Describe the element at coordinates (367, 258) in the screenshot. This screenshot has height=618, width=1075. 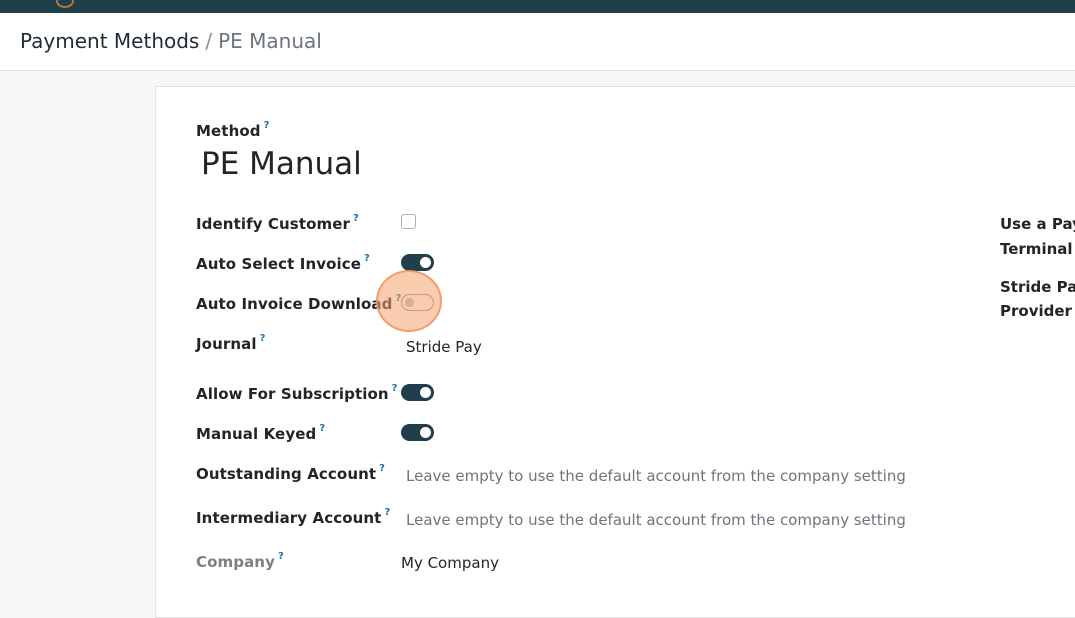
I see `auto-select-invoice-help-icon: ?` at that location.